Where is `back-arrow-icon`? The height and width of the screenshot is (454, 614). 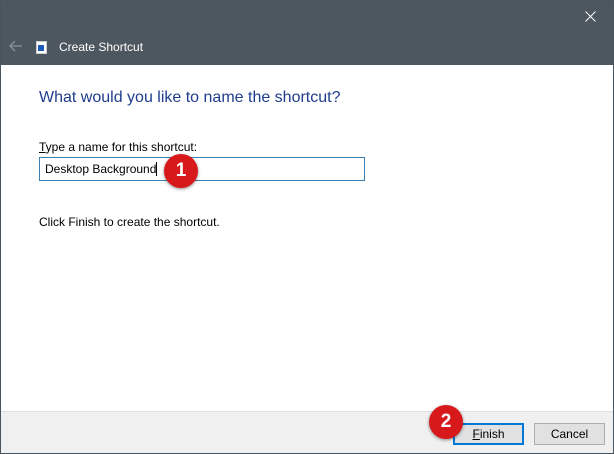 back-arrow-icon is located at coordinates (15, 46).